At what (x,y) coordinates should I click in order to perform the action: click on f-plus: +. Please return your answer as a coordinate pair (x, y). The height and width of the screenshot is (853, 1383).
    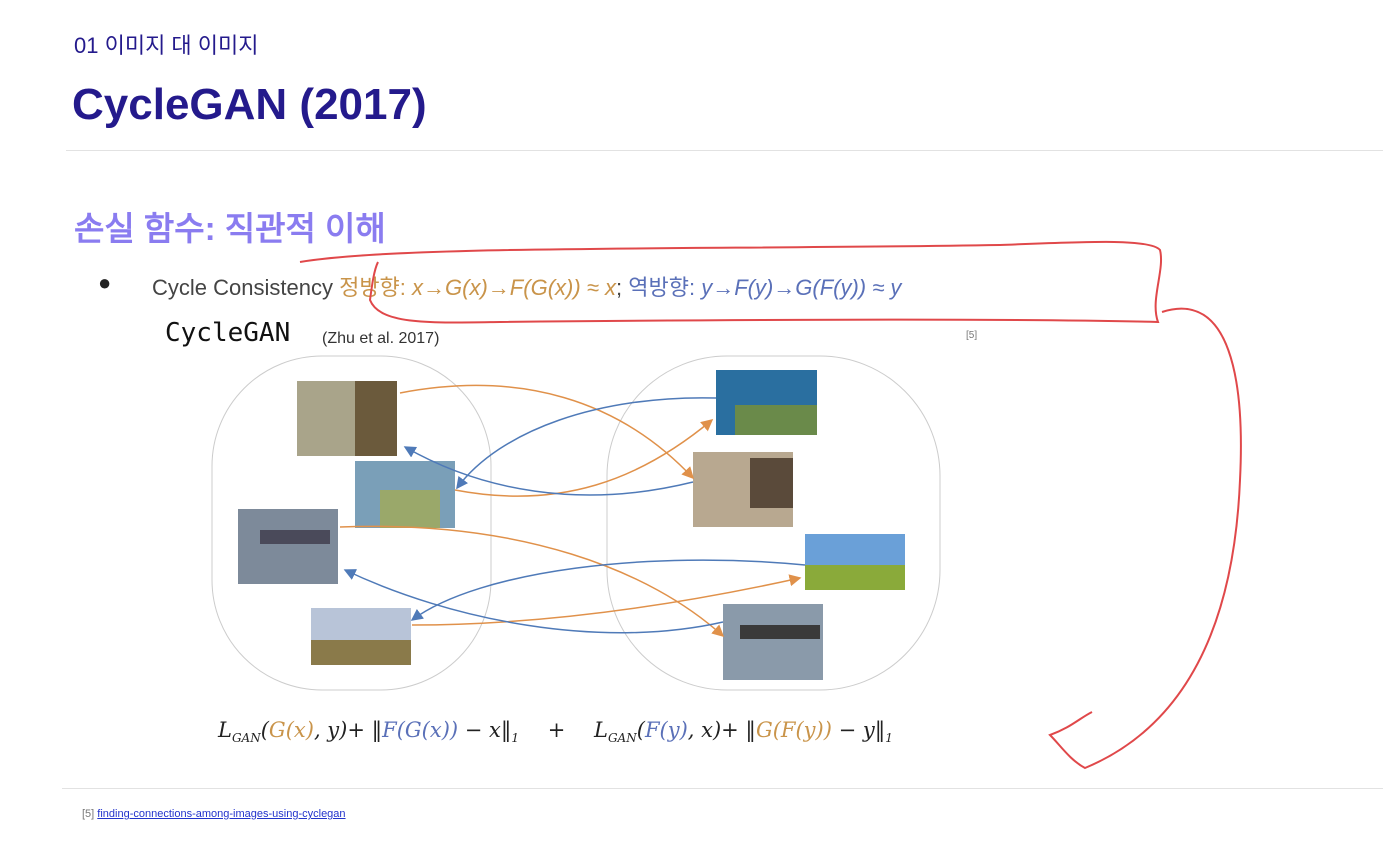
    Looking at the image, I should click on (556, 730).